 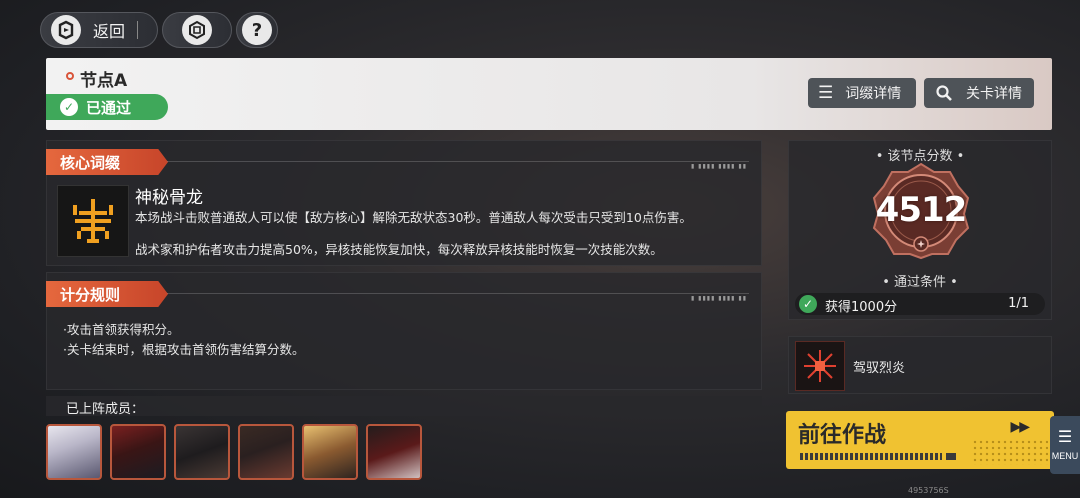 What do you see at coordinates (105, 409) in the screenshot?
I see `members-label: 已上阵成员：` at bounding box center [105, 409].